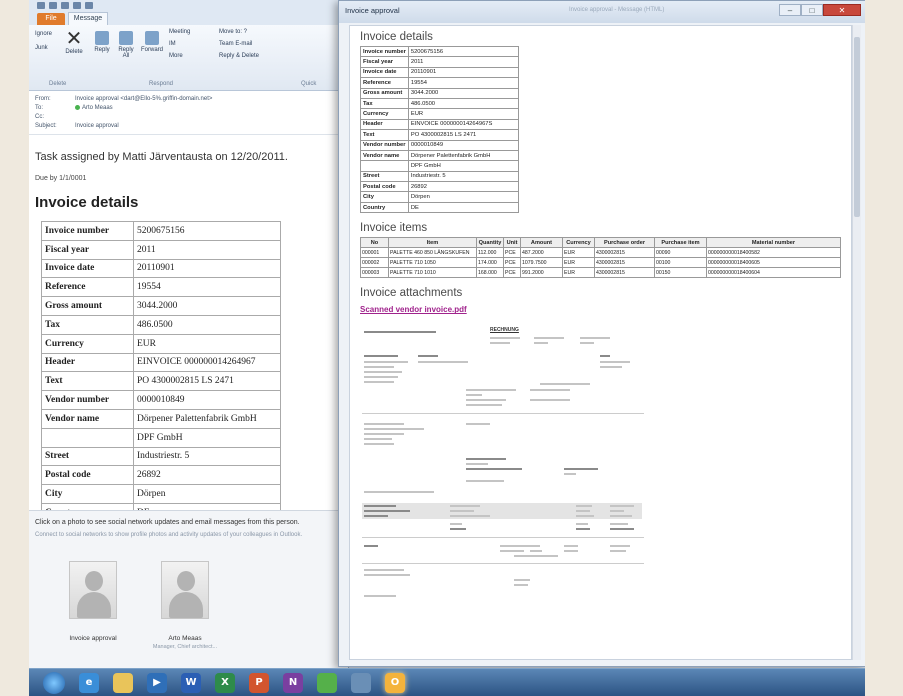 This screenshot has width=903, height=696. I want to click on forward-button: Forward, so click(152, 42).